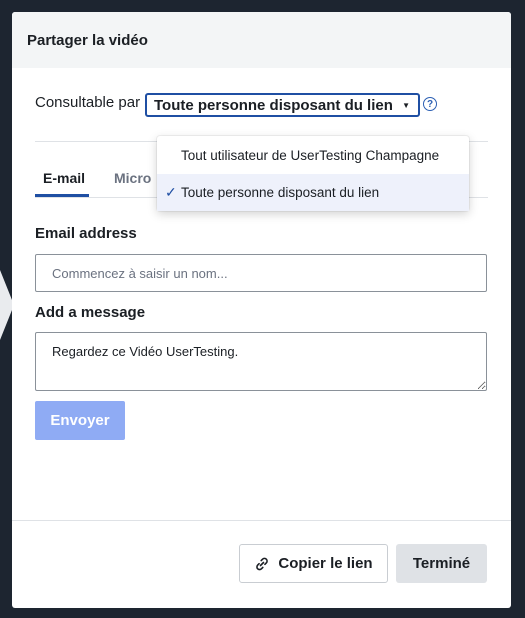 The width and height of the screenshot is (525, 618). Describe the element at coordinates (88, 102) in the screenshot. I see `visibility-label: Consultable par` at that location.